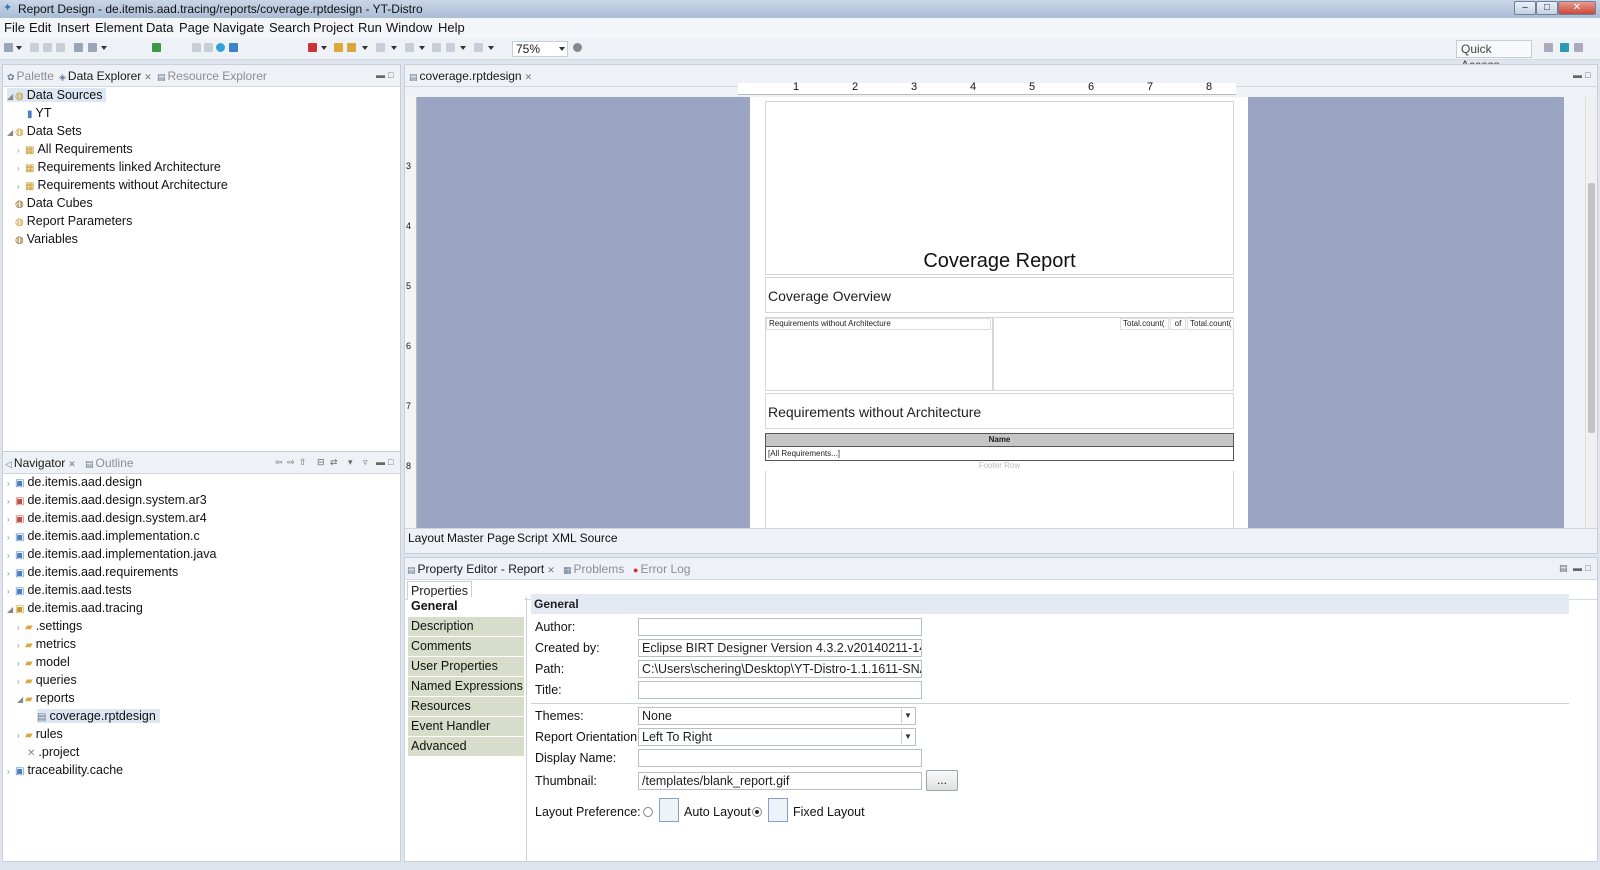  What do you see at coordinates (1577, 8) in the screenshot?
I see `close-button: ✕` at bounding box center [1577, 8].